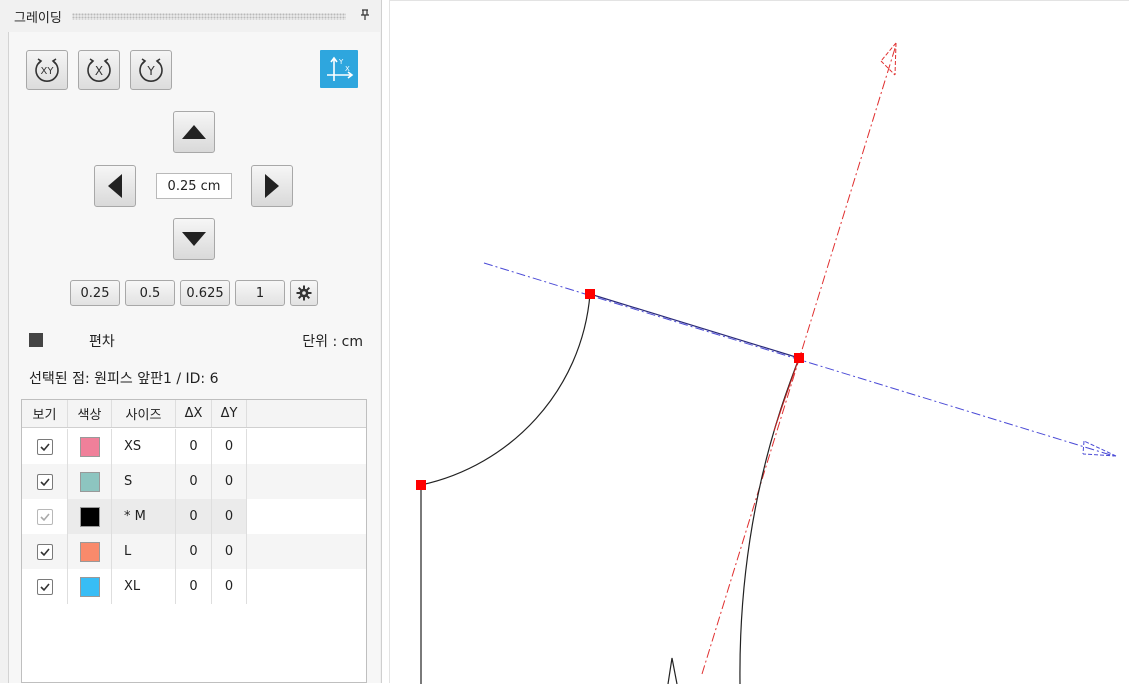 This screenshot has width=1129, height=684. I want to click on move-left-button, so click(115, 186).